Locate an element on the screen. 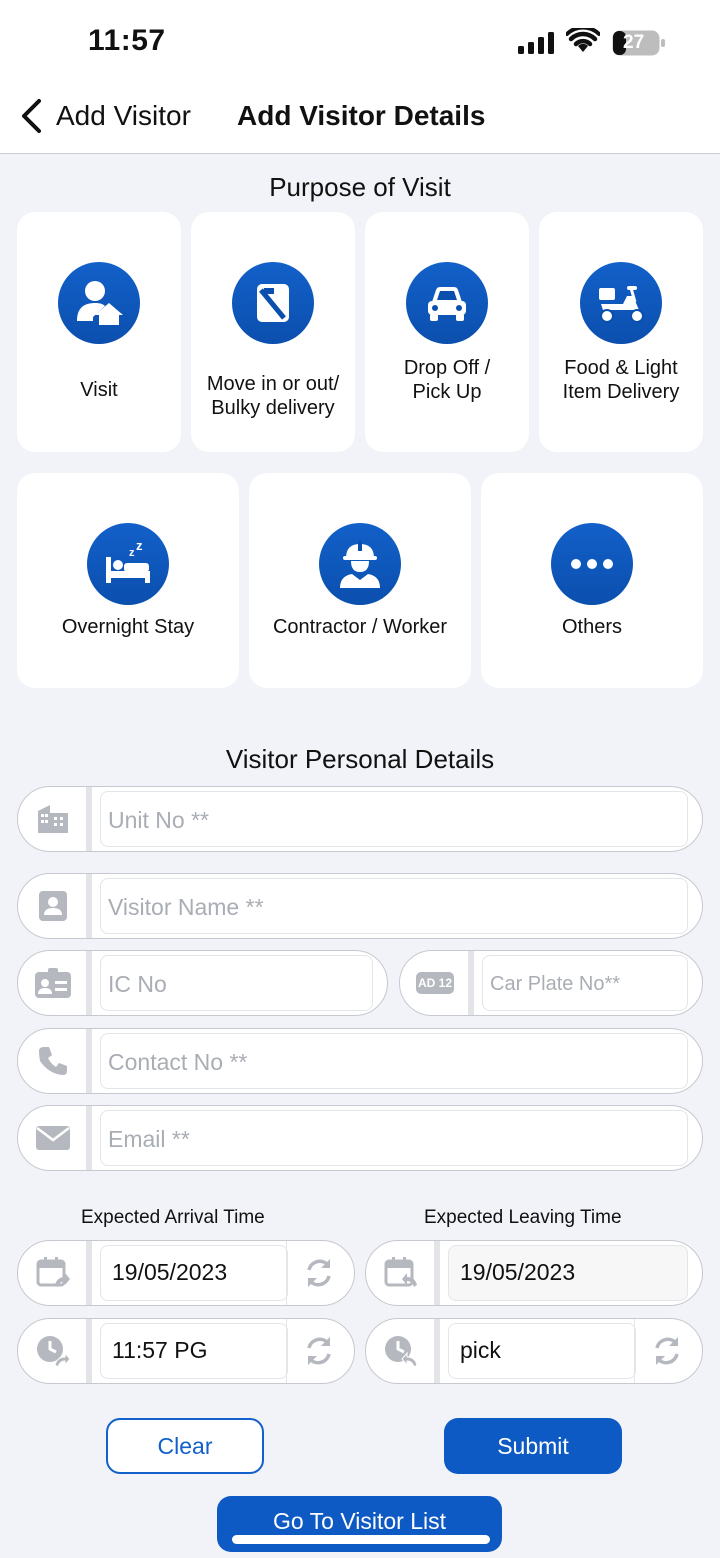 Image resolution: width=720 pixels, height=1558 pixels. arrival-time-label: Expected Arrival Time is located at coordinates (173, 1217).